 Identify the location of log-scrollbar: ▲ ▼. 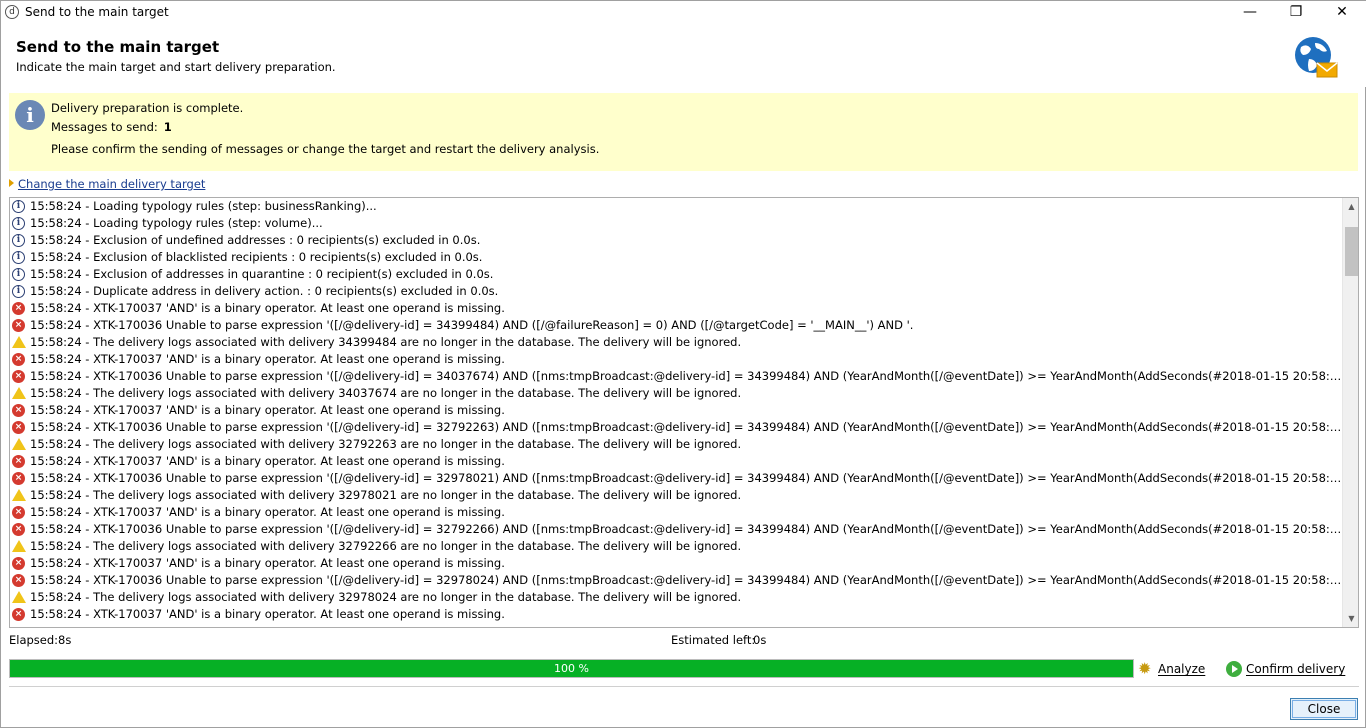
(1350, 412).